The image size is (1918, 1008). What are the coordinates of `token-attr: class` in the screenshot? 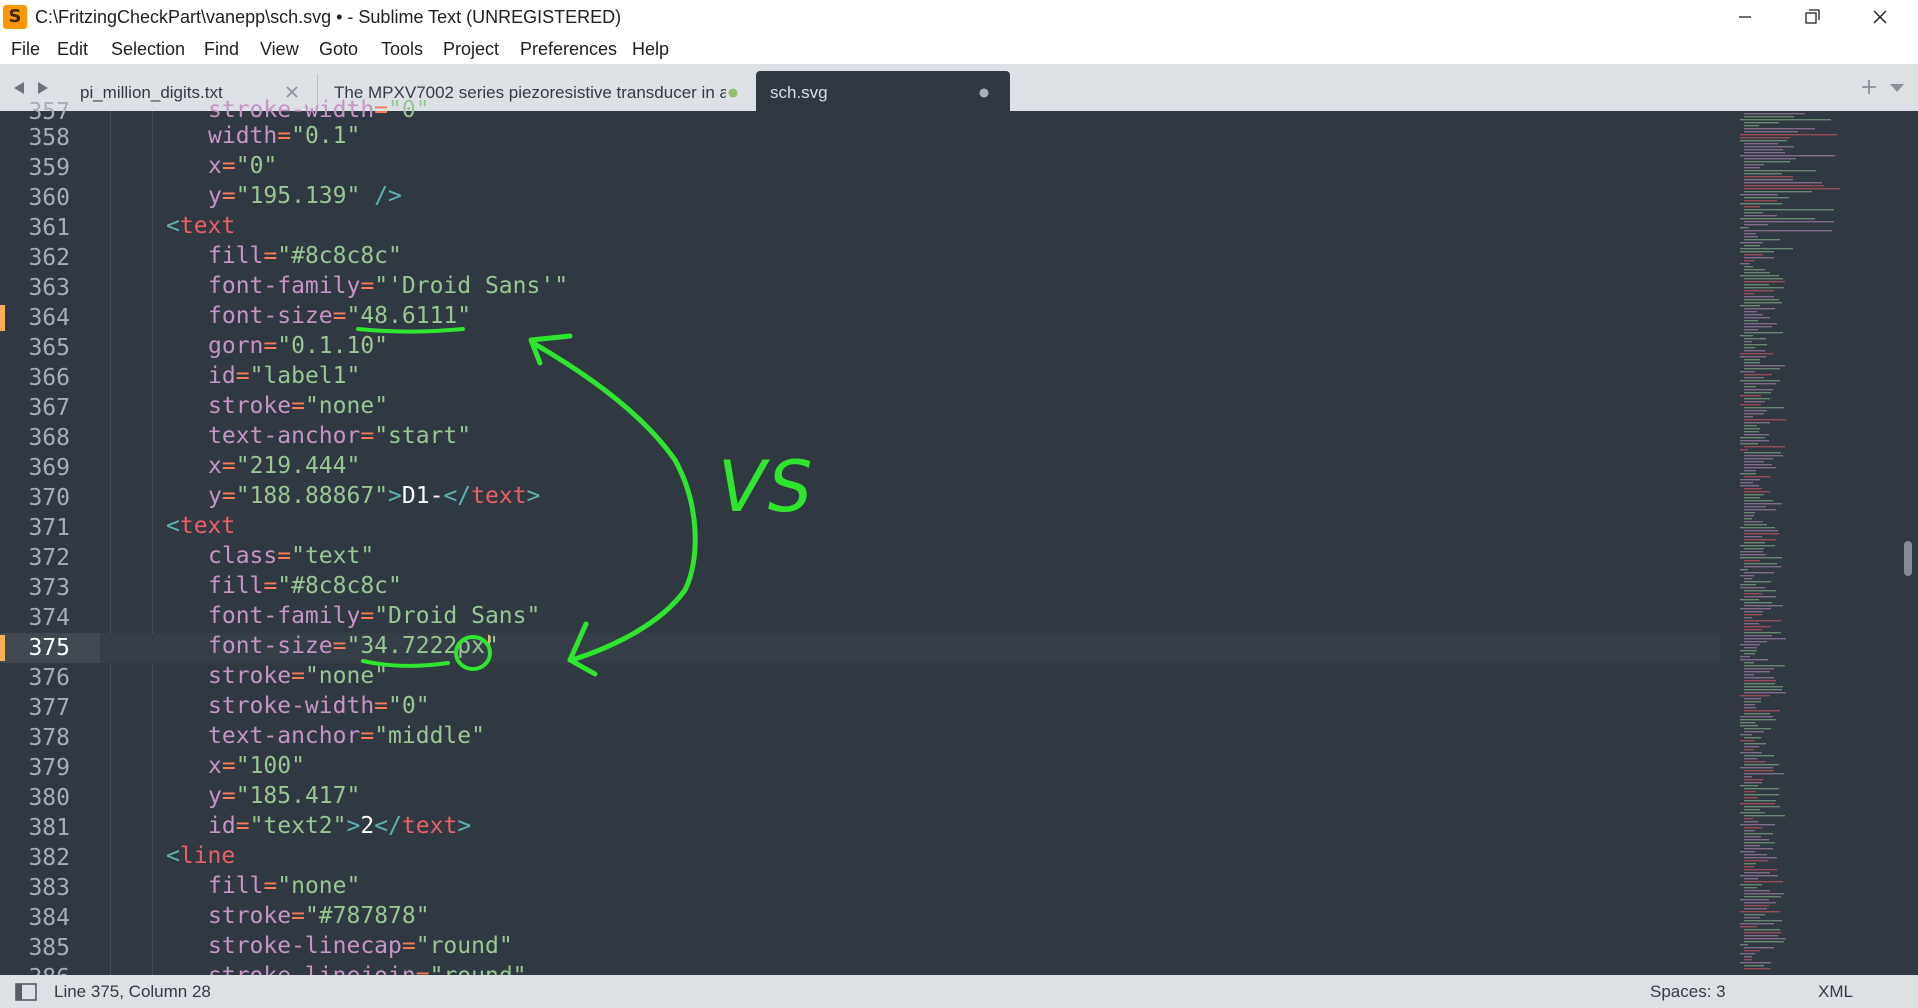 It's located at (243, 556).